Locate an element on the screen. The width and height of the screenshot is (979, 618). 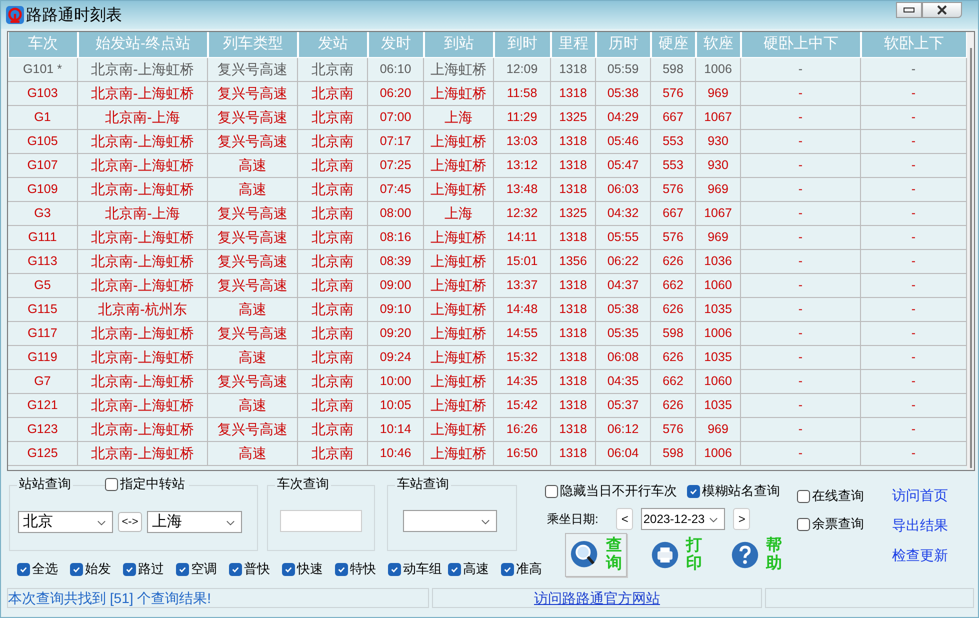
website-link: 访问路路通官方网站 is located at coordinates (597, 598).